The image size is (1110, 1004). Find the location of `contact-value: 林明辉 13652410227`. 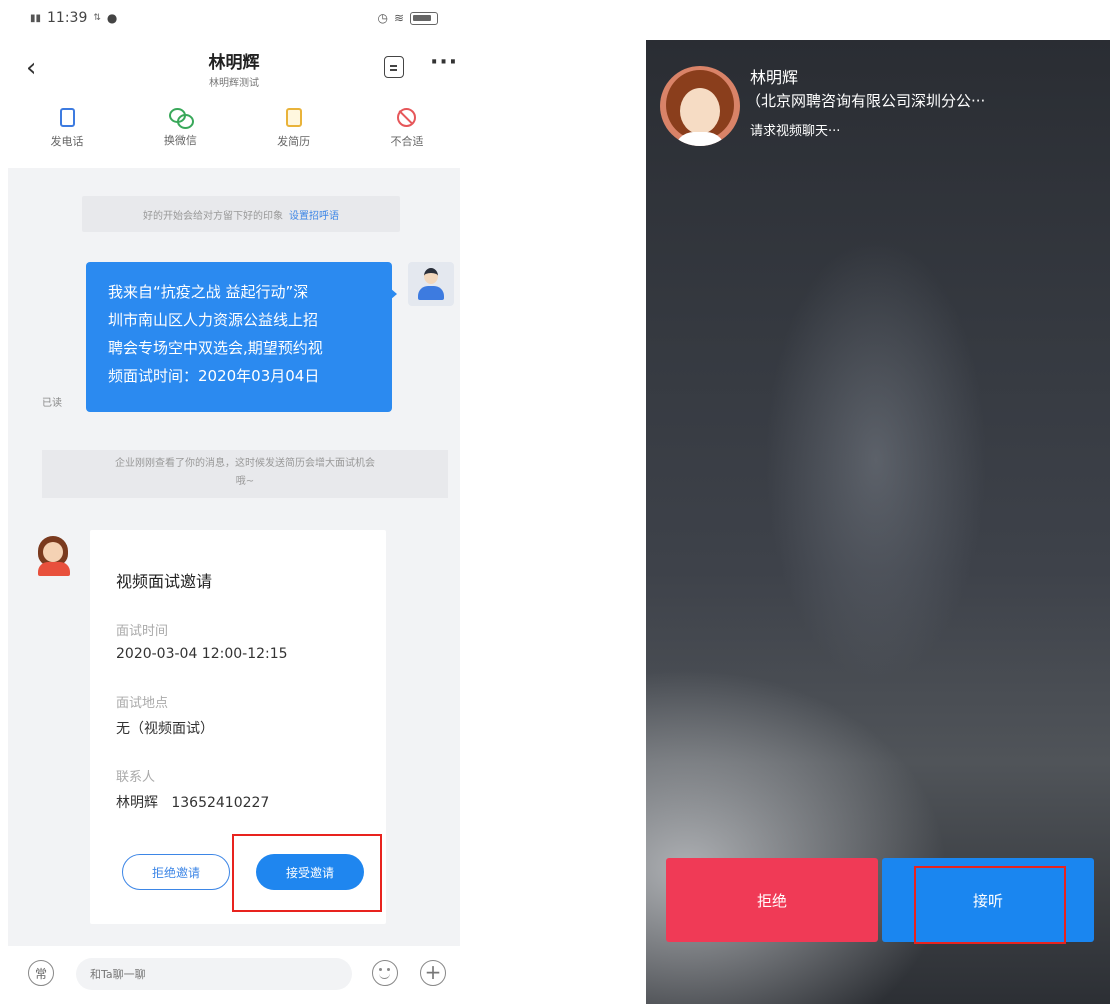

contact-value: 林明辉 13652410227 is located at coordinates (193, 803).